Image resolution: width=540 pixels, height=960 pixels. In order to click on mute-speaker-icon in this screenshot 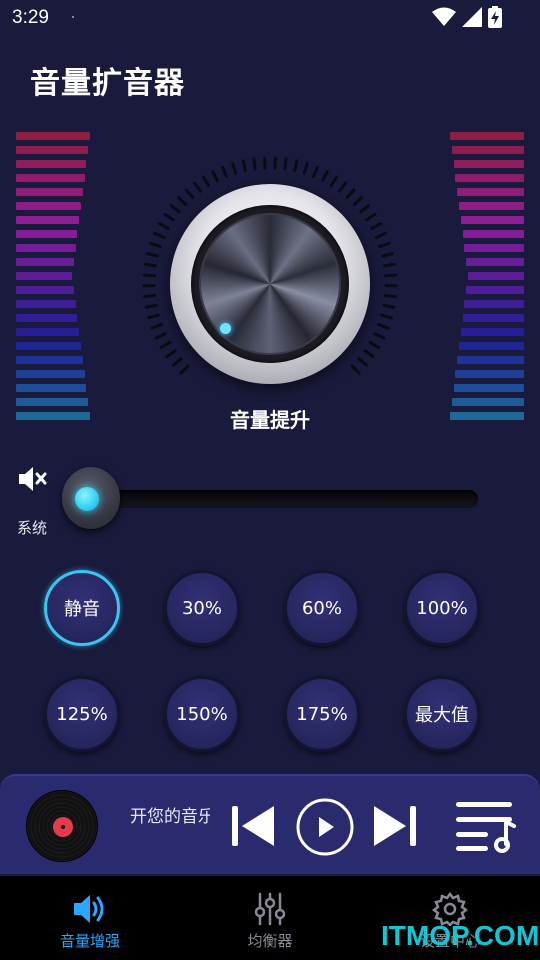, I will do `click(33, 479)`.